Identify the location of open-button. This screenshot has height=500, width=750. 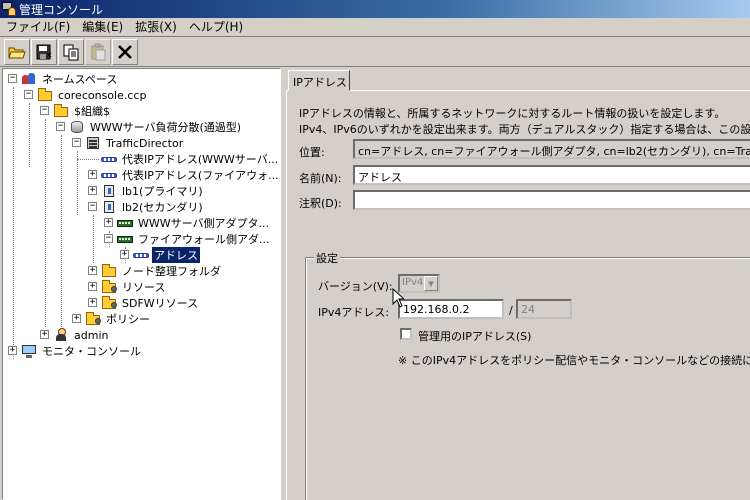
(17, 51).